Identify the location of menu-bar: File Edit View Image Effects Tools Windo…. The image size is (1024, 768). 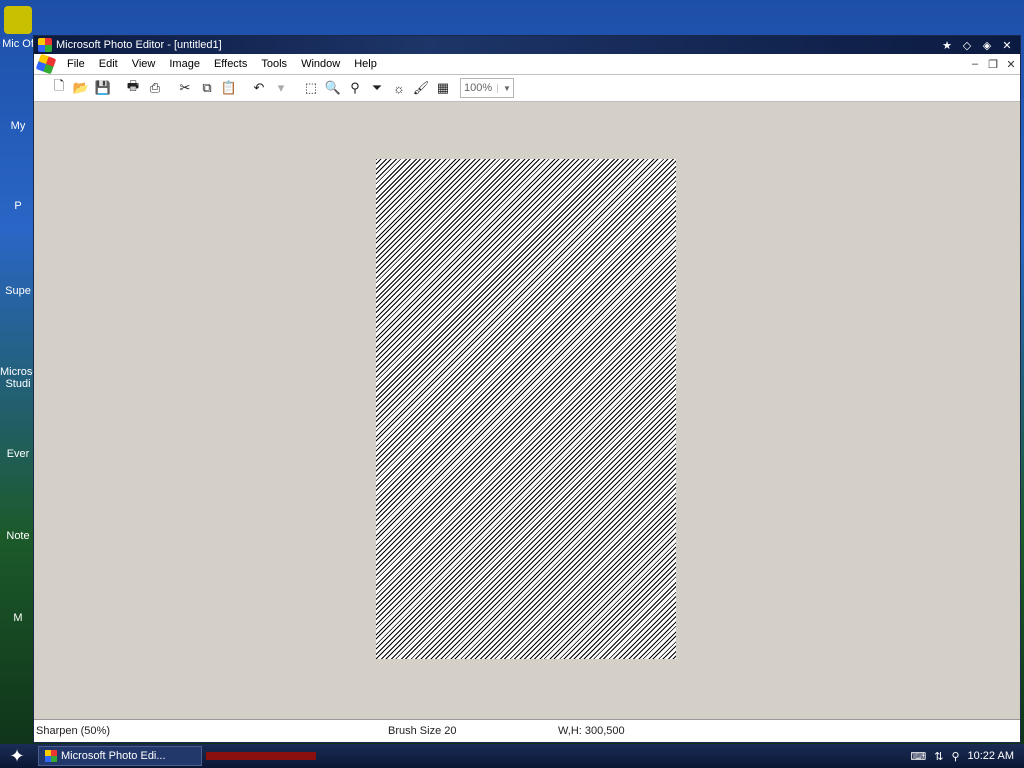
(527, 64).